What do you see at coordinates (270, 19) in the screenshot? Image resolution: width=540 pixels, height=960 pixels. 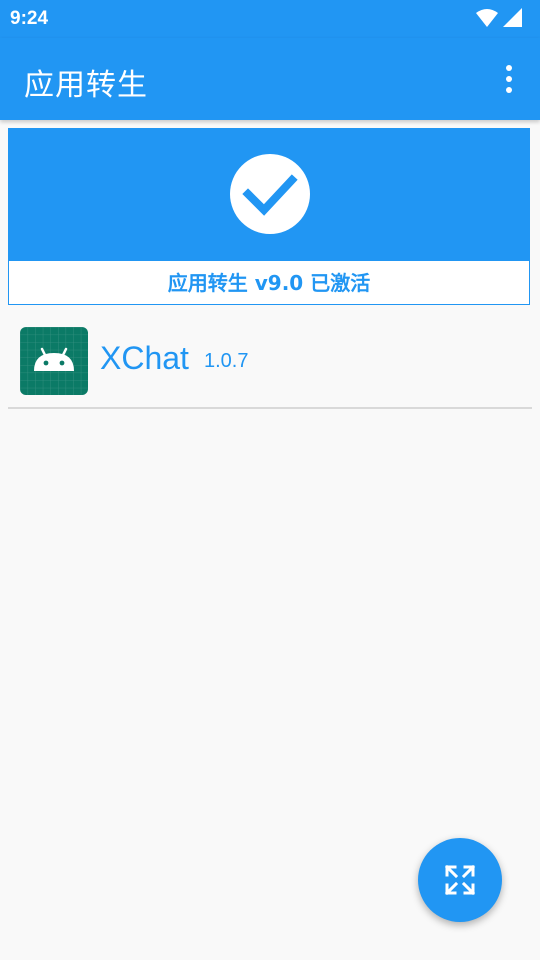 I see `status-bar: 9:24` at bounding box center [270, 19].